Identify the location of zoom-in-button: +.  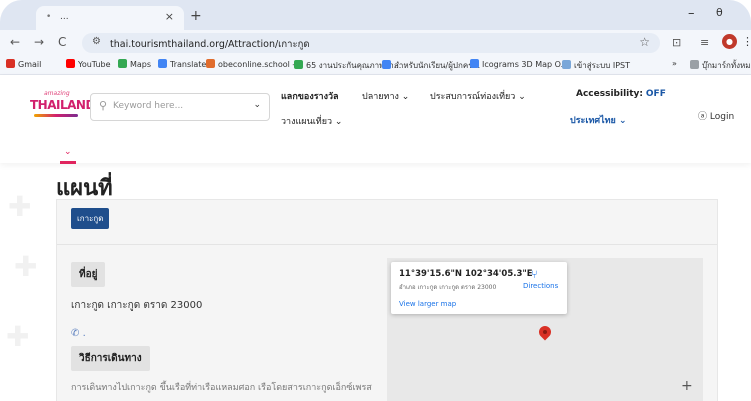
(687, 386).